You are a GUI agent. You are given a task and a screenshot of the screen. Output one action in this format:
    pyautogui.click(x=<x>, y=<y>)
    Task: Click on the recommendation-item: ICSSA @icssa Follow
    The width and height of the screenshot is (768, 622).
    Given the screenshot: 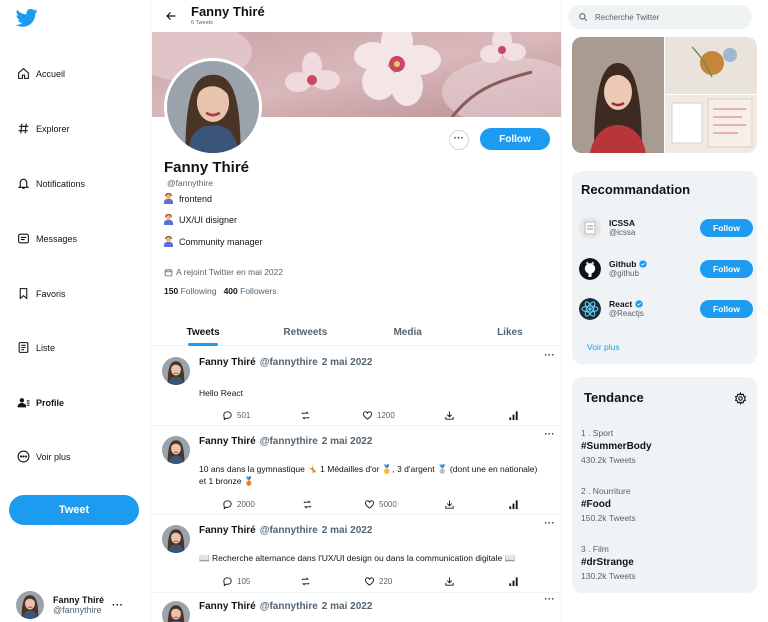 What is the action you would take?
    pyautogui.click(x=666, y=229)
    